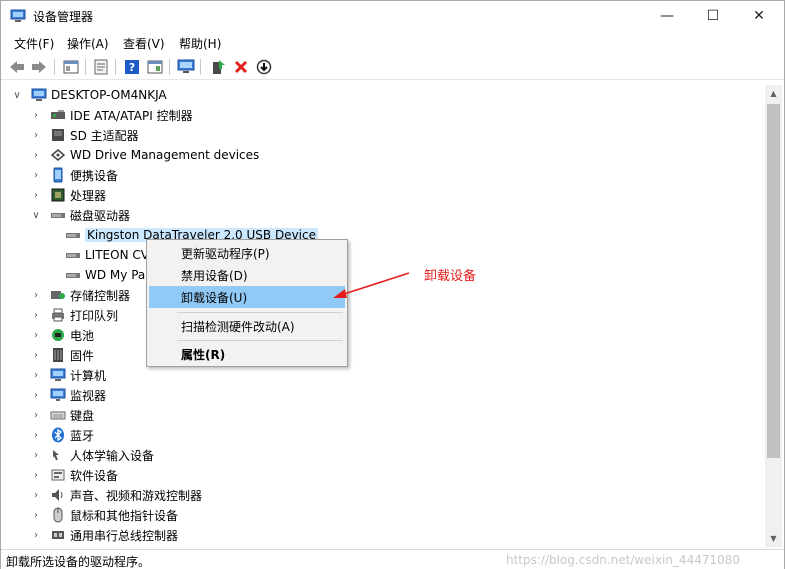  Describe the element at coordinates (58, 435) in the screenshot. I see `bluetooth-icon` at that location.